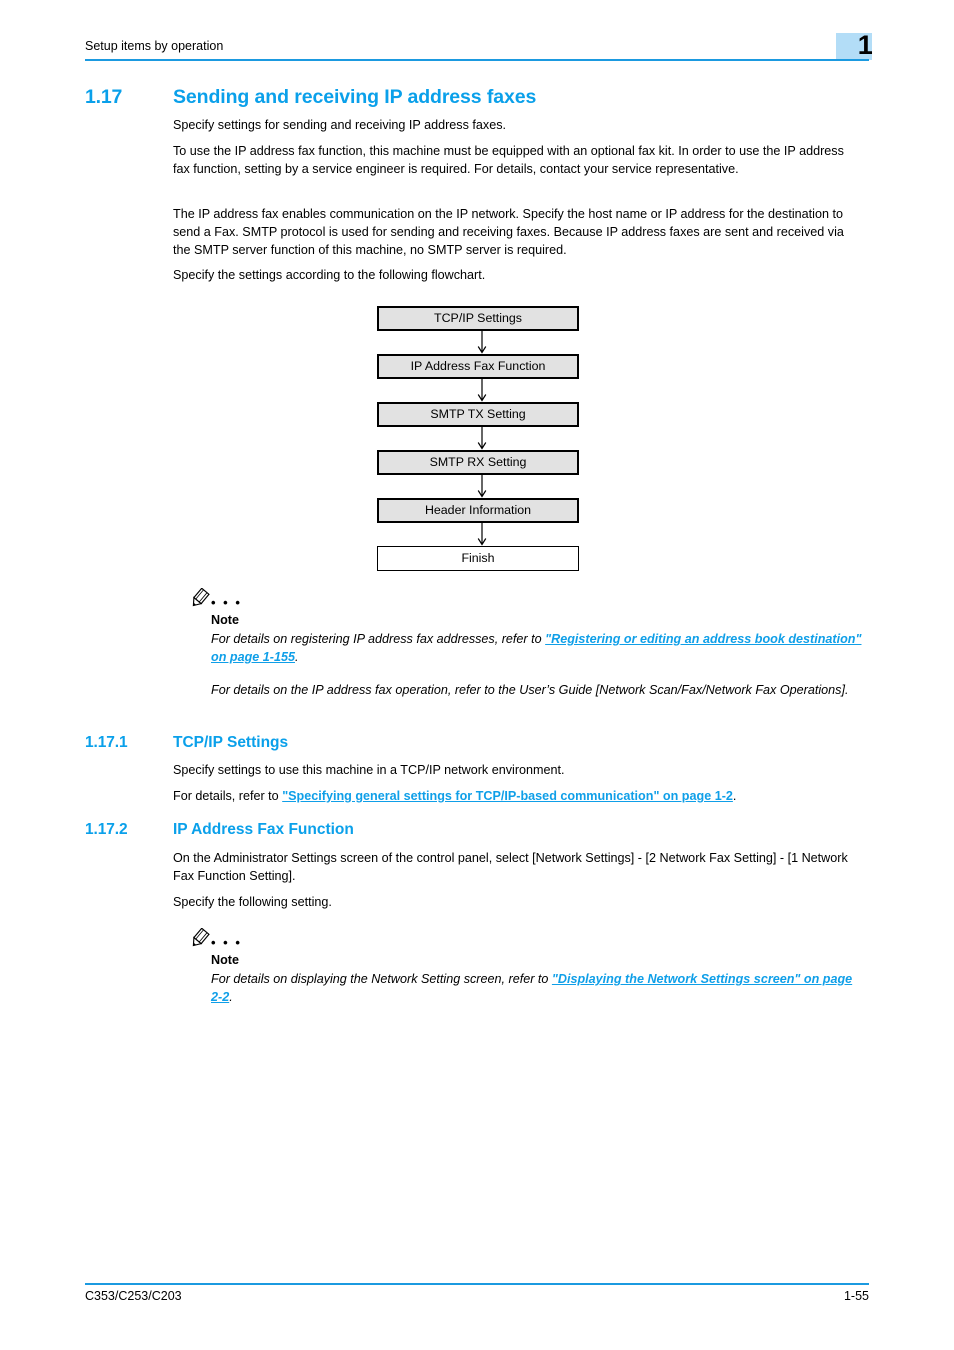 The image size is (954, 1350). What do you see at coordinates (231, 997) in the screenshot?
I see `note-2-line1-post: .` at bounding box center [231, 997].